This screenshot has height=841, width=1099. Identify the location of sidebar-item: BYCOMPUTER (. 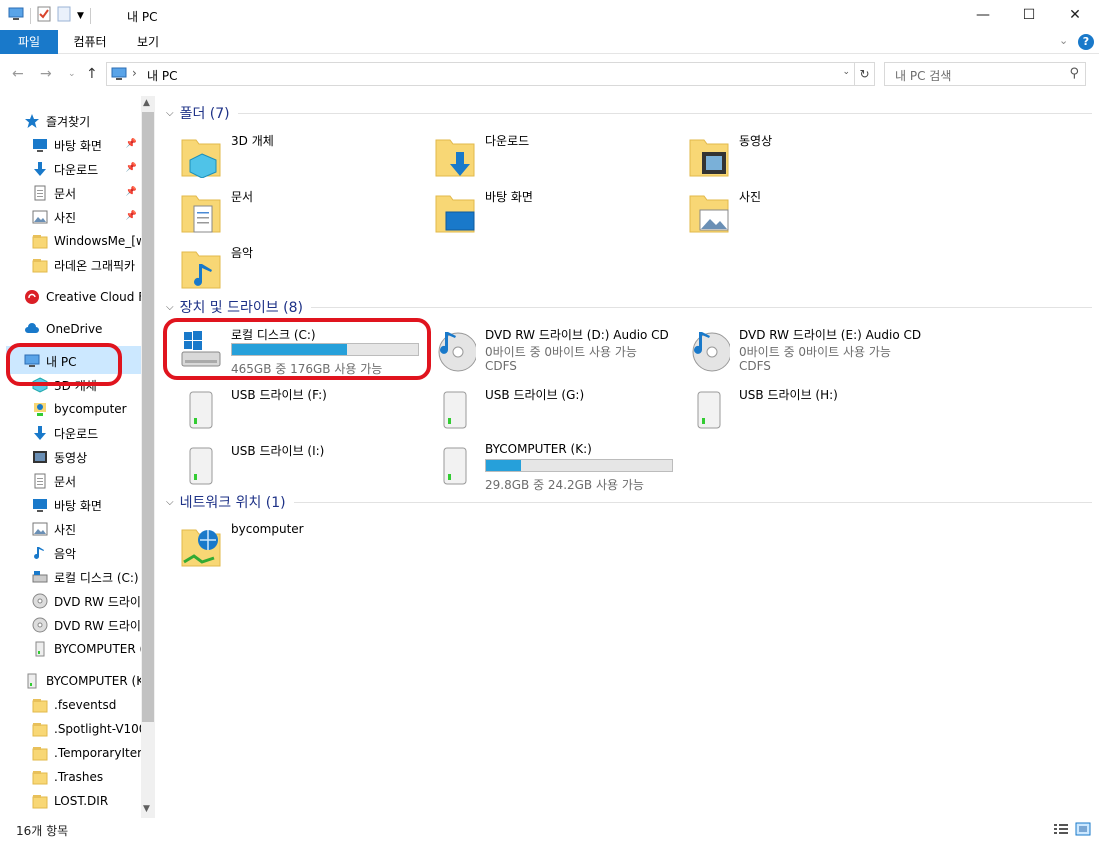
(86, 649).